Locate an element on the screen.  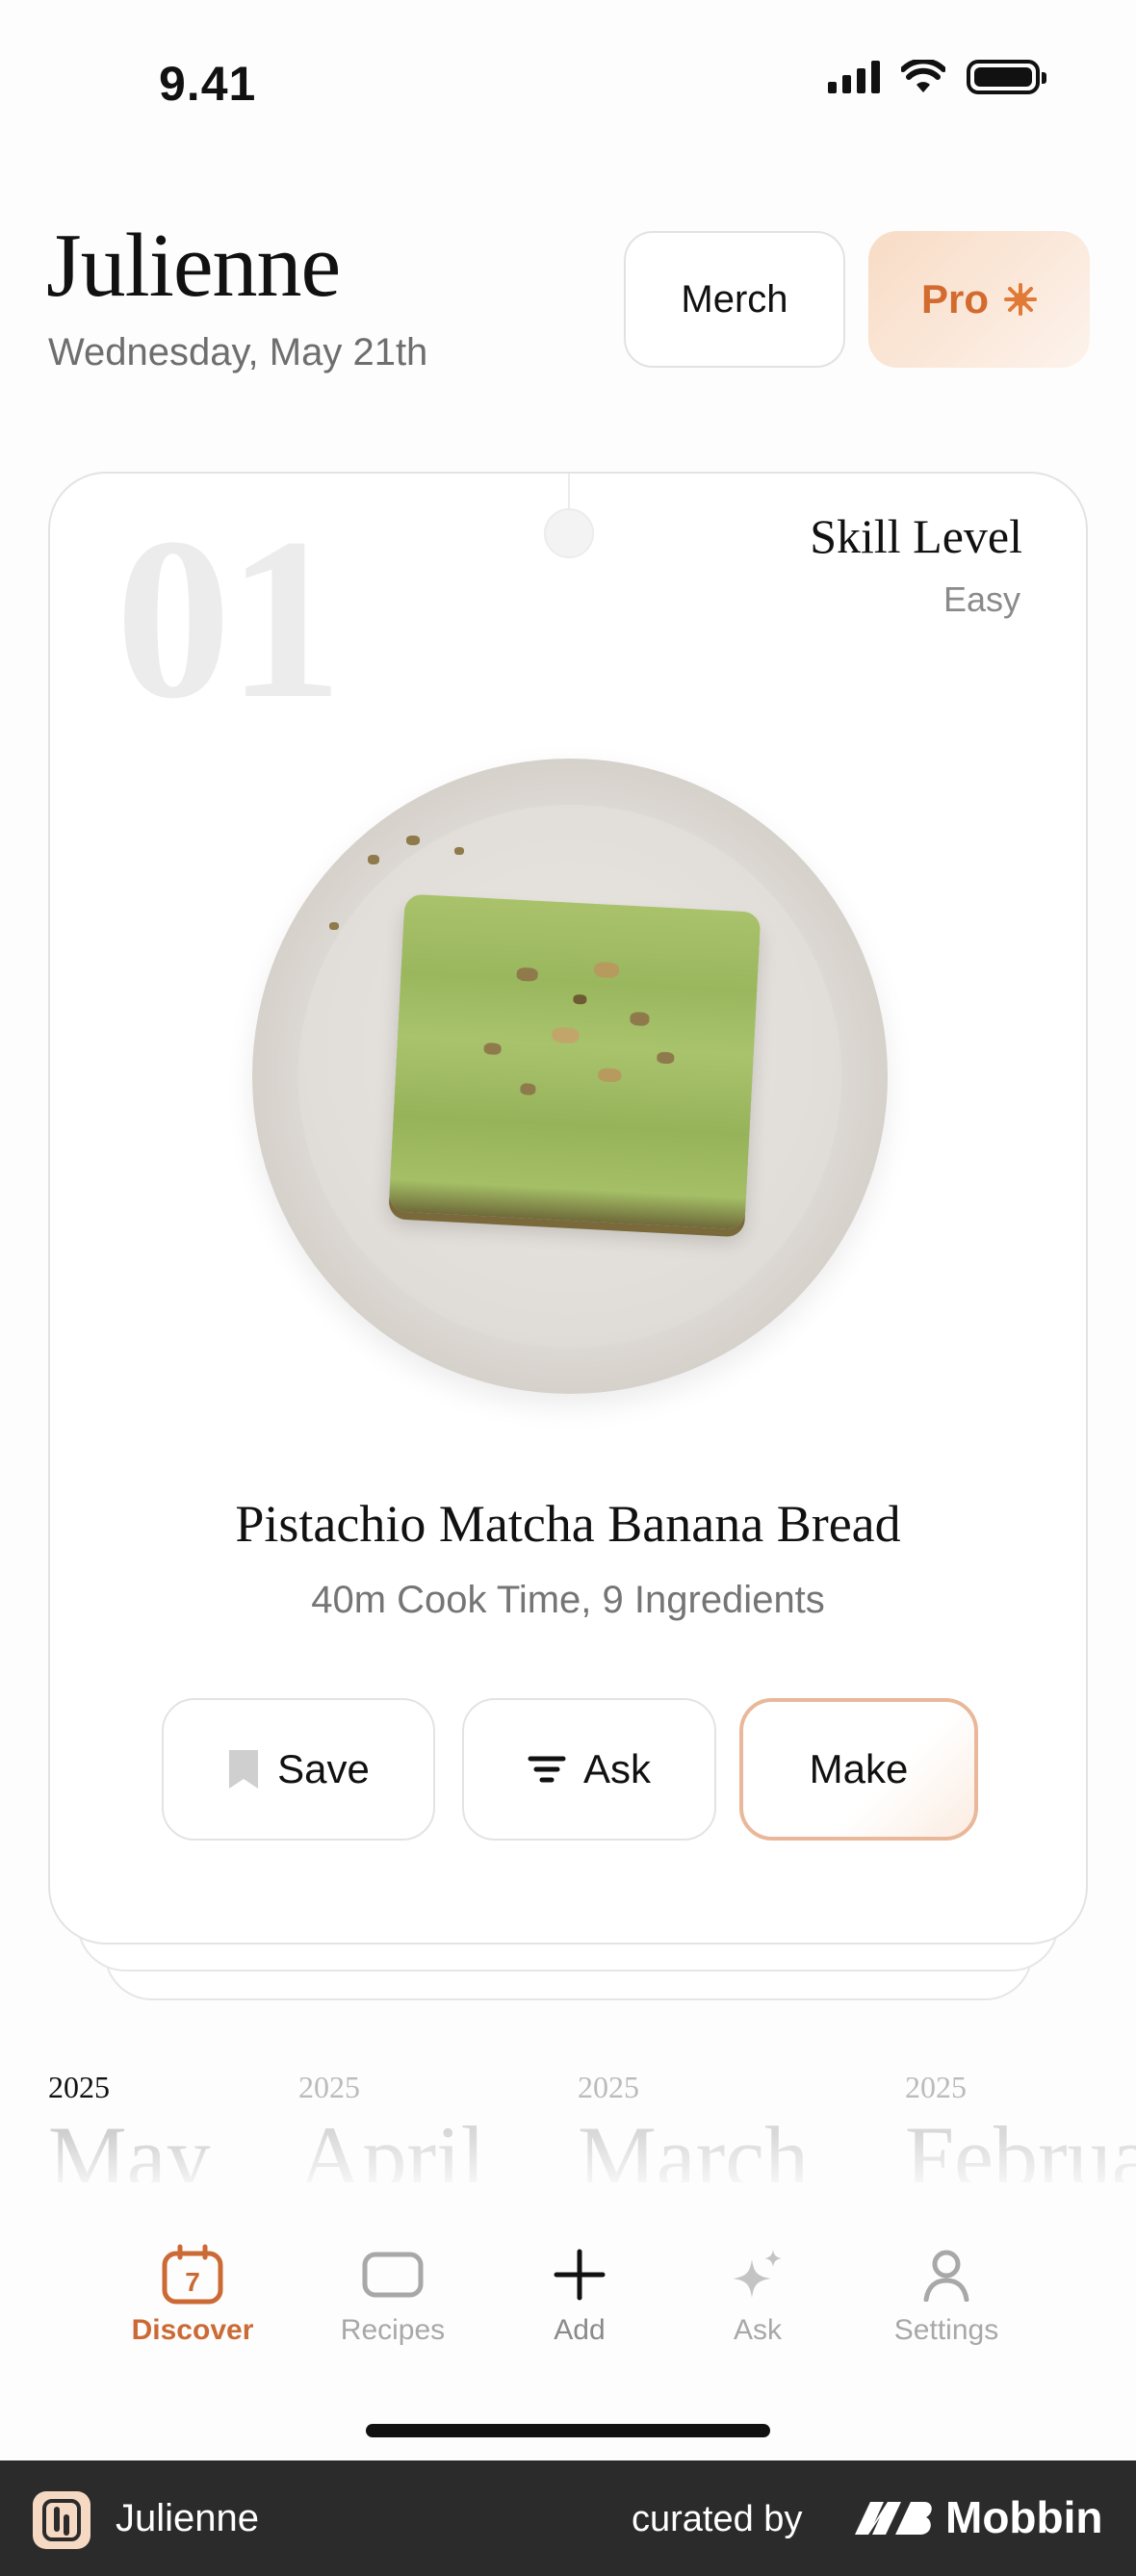
merch-button-label: Merch is located at coordinates (734, 299).